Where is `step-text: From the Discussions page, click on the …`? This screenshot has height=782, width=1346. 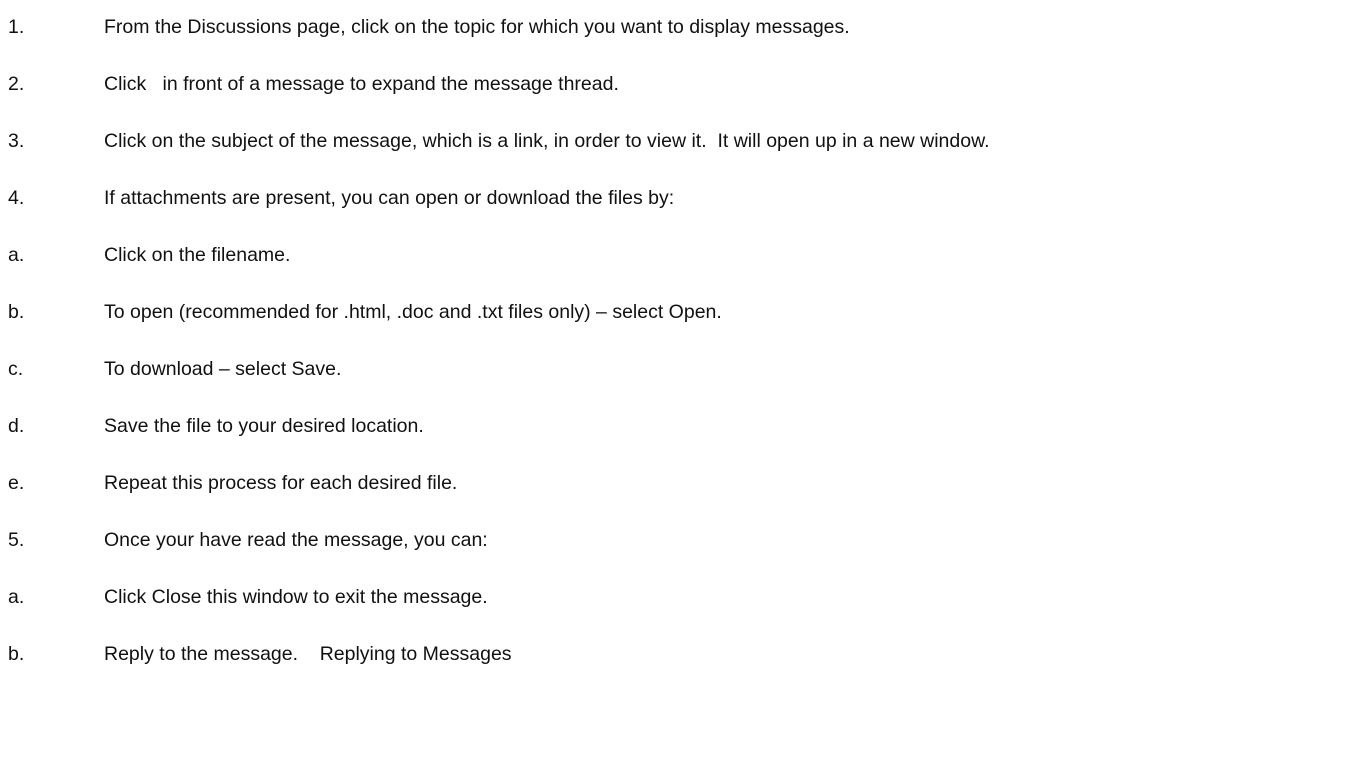
step-text: From the Discussions page, click on the … is located at coordinates (477, 27).